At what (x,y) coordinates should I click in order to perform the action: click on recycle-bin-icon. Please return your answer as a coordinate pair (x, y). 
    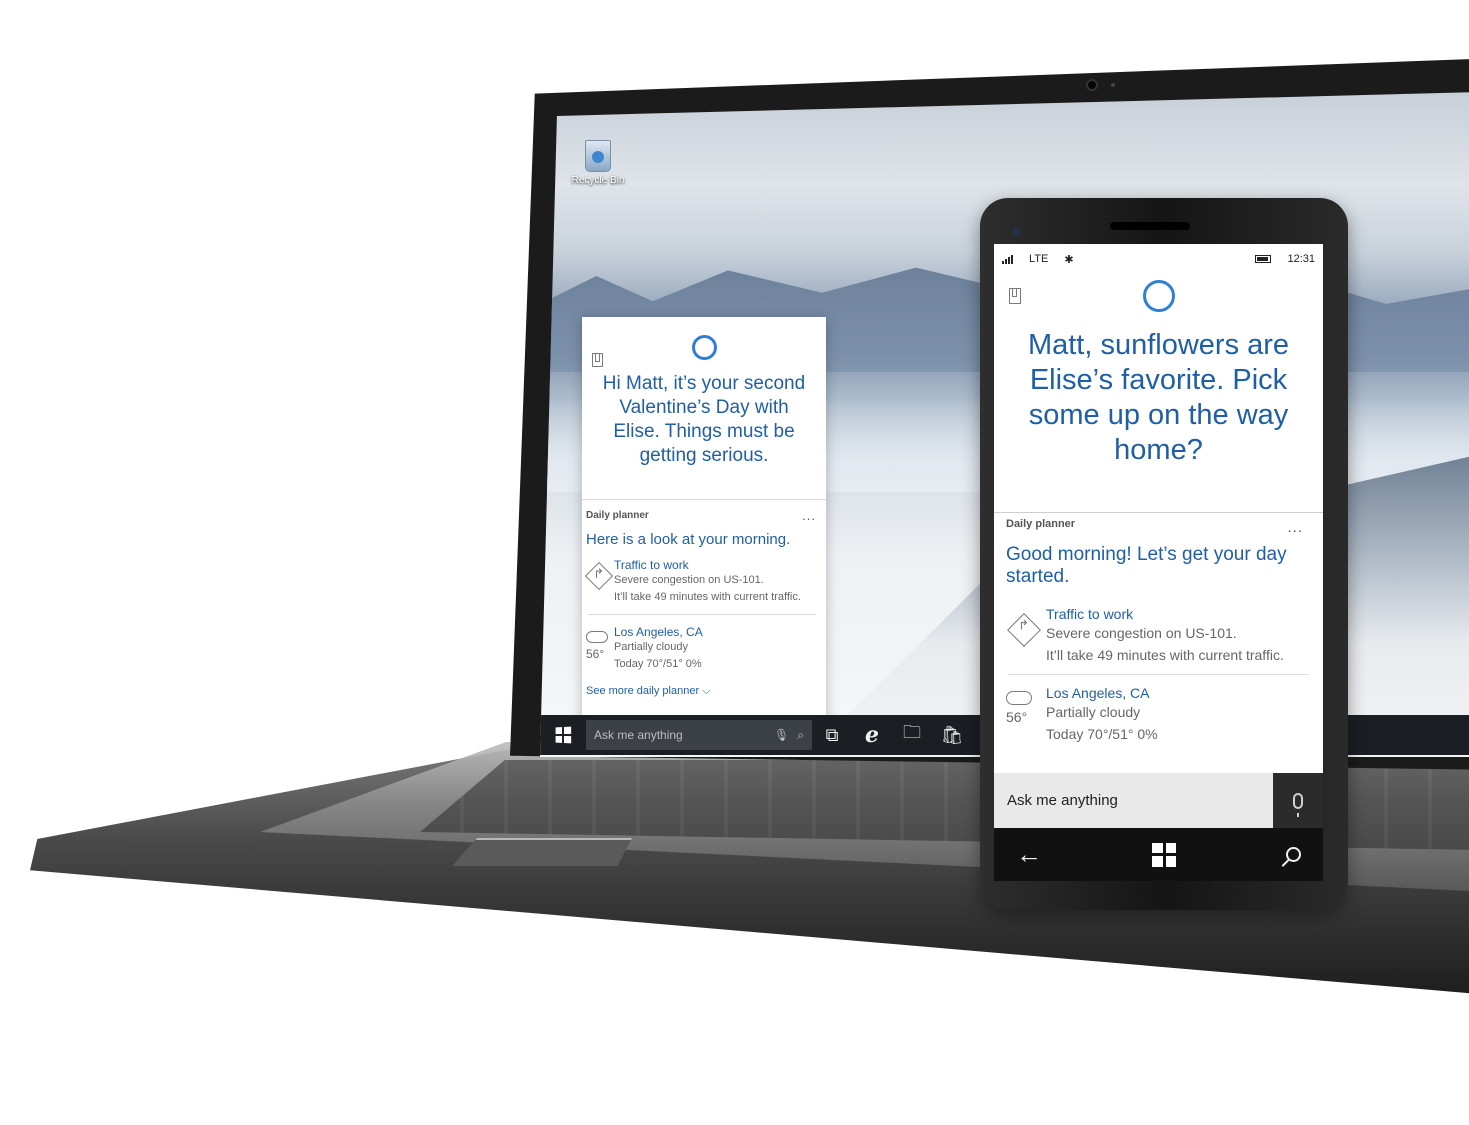
    Looking at the image, I should click on (598, 156).